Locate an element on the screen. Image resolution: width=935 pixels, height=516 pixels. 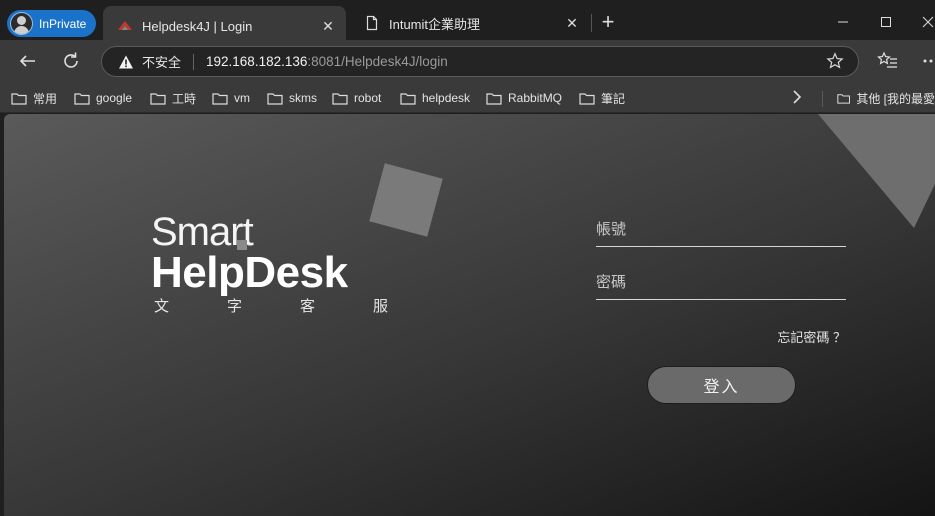
tab-intumit: Intumit企業助理 ✕ is located at coordinates (470, 23).